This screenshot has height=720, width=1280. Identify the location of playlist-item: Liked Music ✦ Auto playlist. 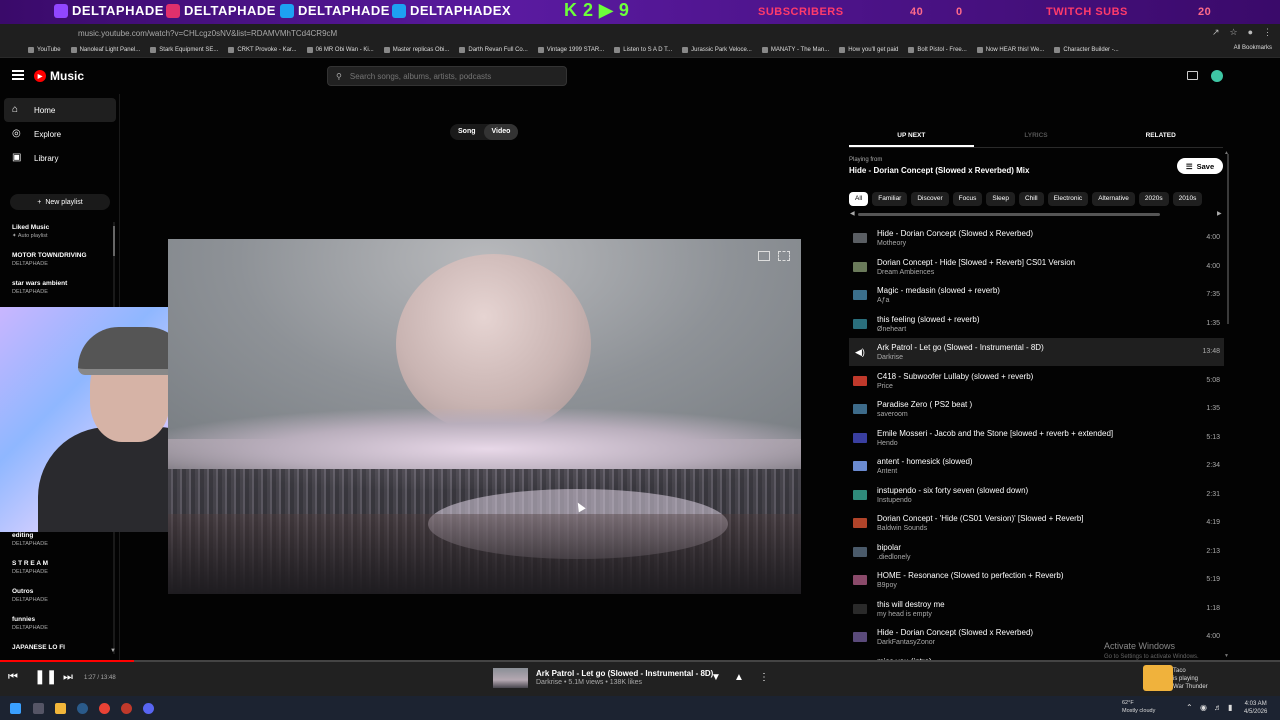
(62, 231).